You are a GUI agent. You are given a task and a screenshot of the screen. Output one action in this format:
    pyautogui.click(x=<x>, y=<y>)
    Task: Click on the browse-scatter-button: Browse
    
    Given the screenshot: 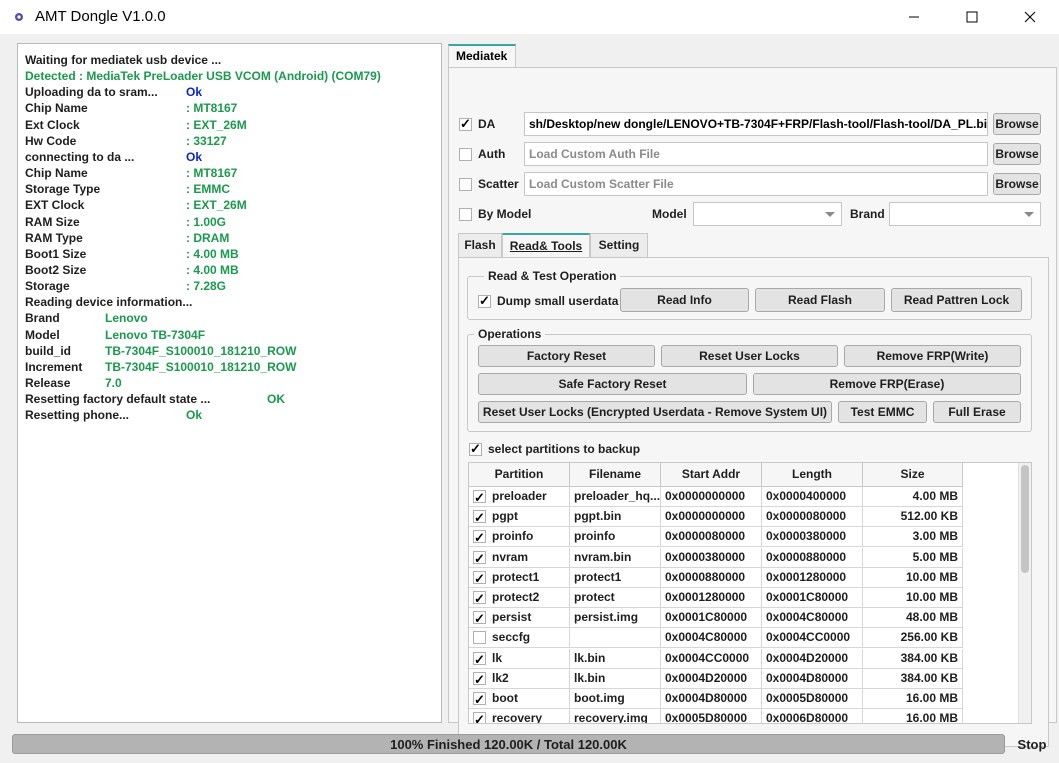 What is the action you would take?
    pyautogui.click(x=1017, y=184)
    